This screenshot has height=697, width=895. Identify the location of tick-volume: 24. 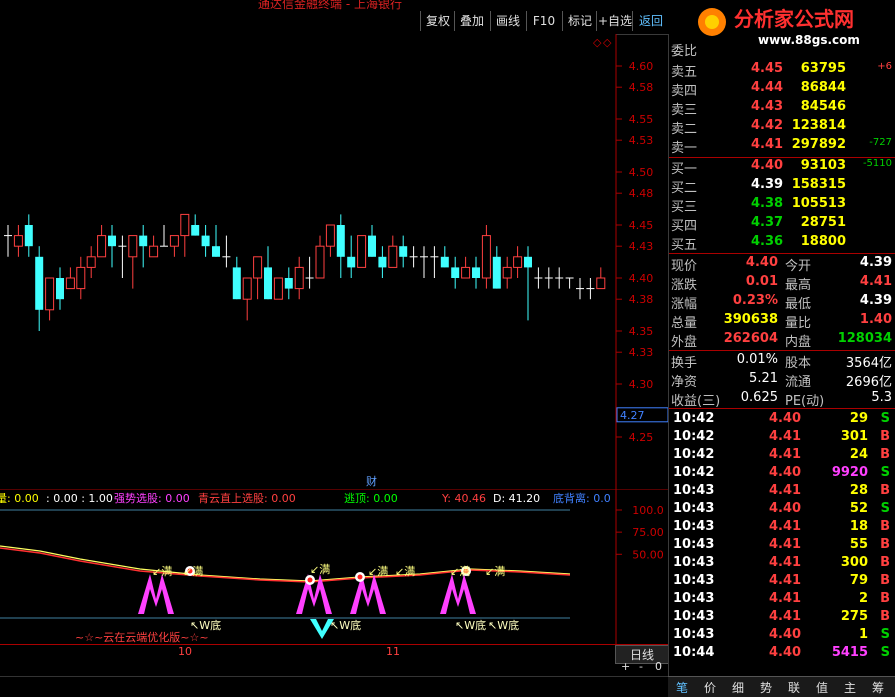
(858, 454).